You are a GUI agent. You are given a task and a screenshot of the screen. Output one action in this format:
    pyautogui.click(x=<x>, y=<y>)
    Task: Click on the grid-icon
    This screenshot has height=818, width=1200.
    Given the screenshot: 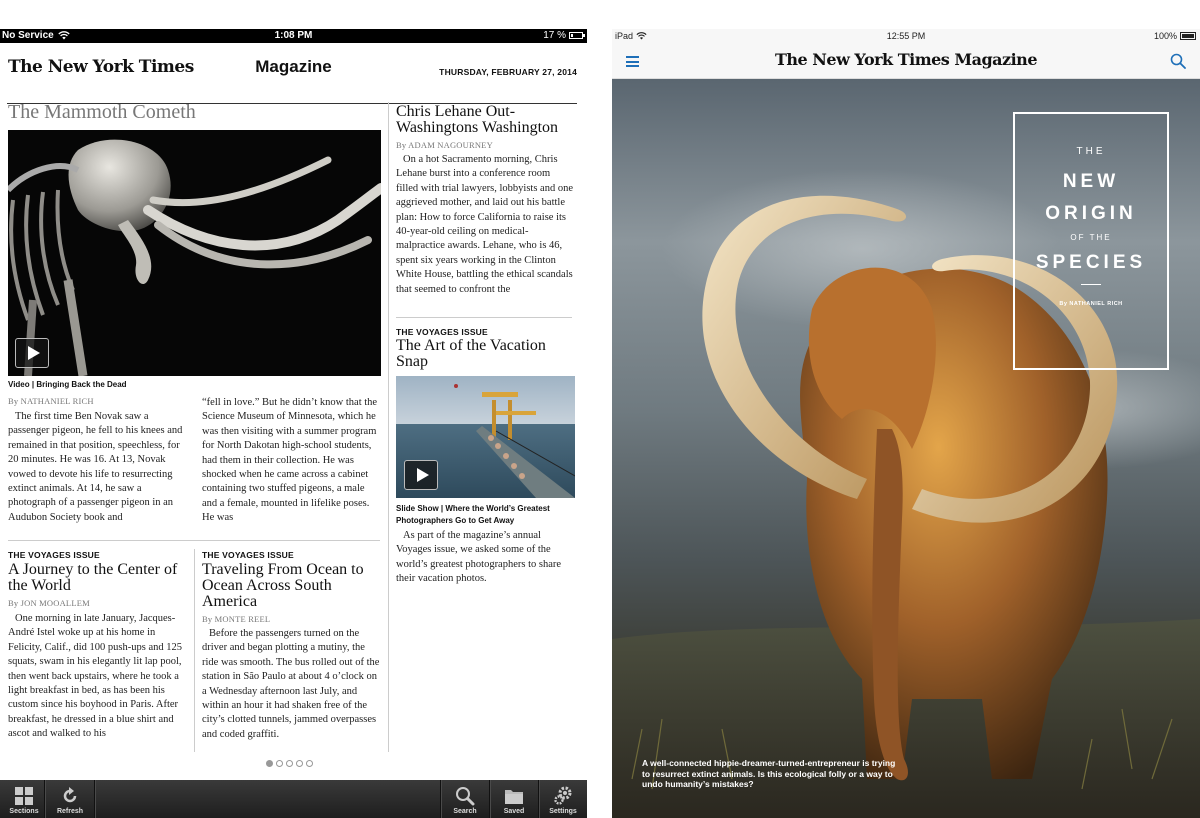 What is the action you would take?
    pyautogui.click(x=24, y=796)
    